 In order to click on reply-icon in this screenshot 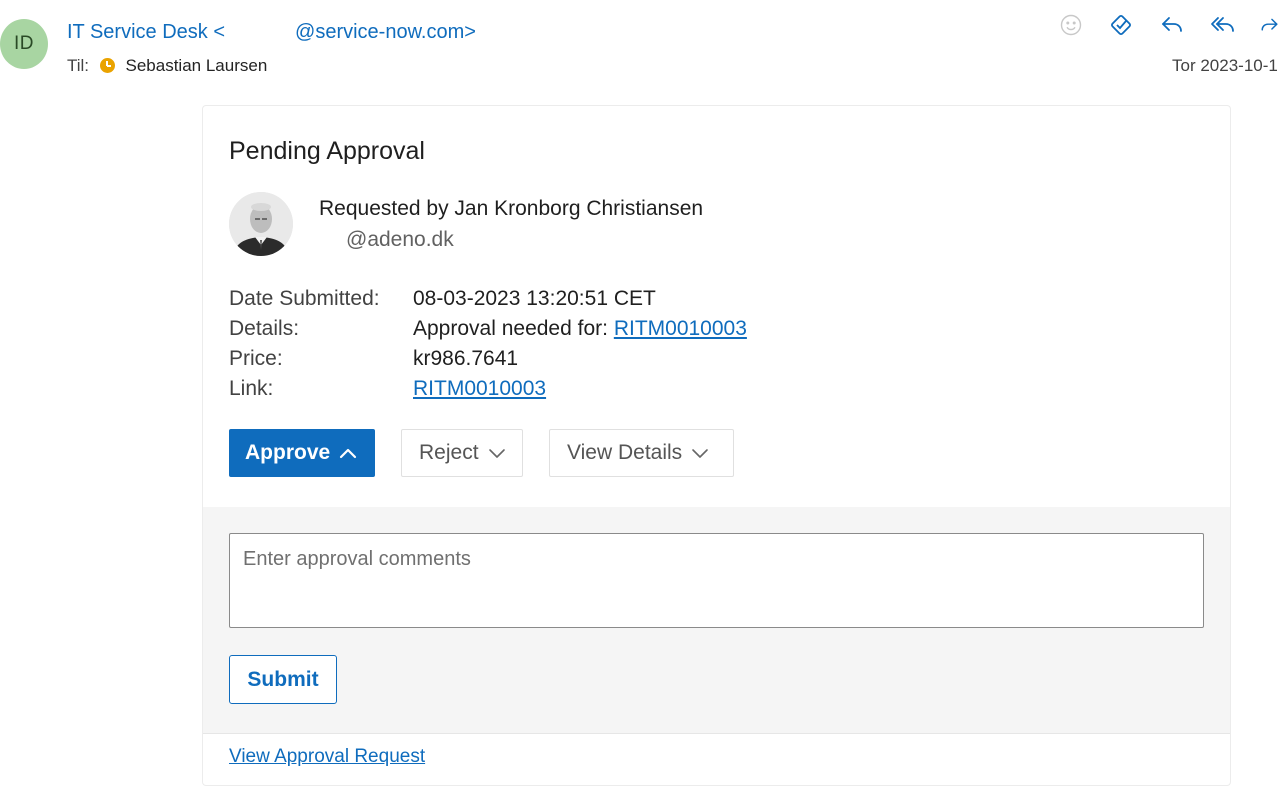, I will do `click(1172, 25)`.